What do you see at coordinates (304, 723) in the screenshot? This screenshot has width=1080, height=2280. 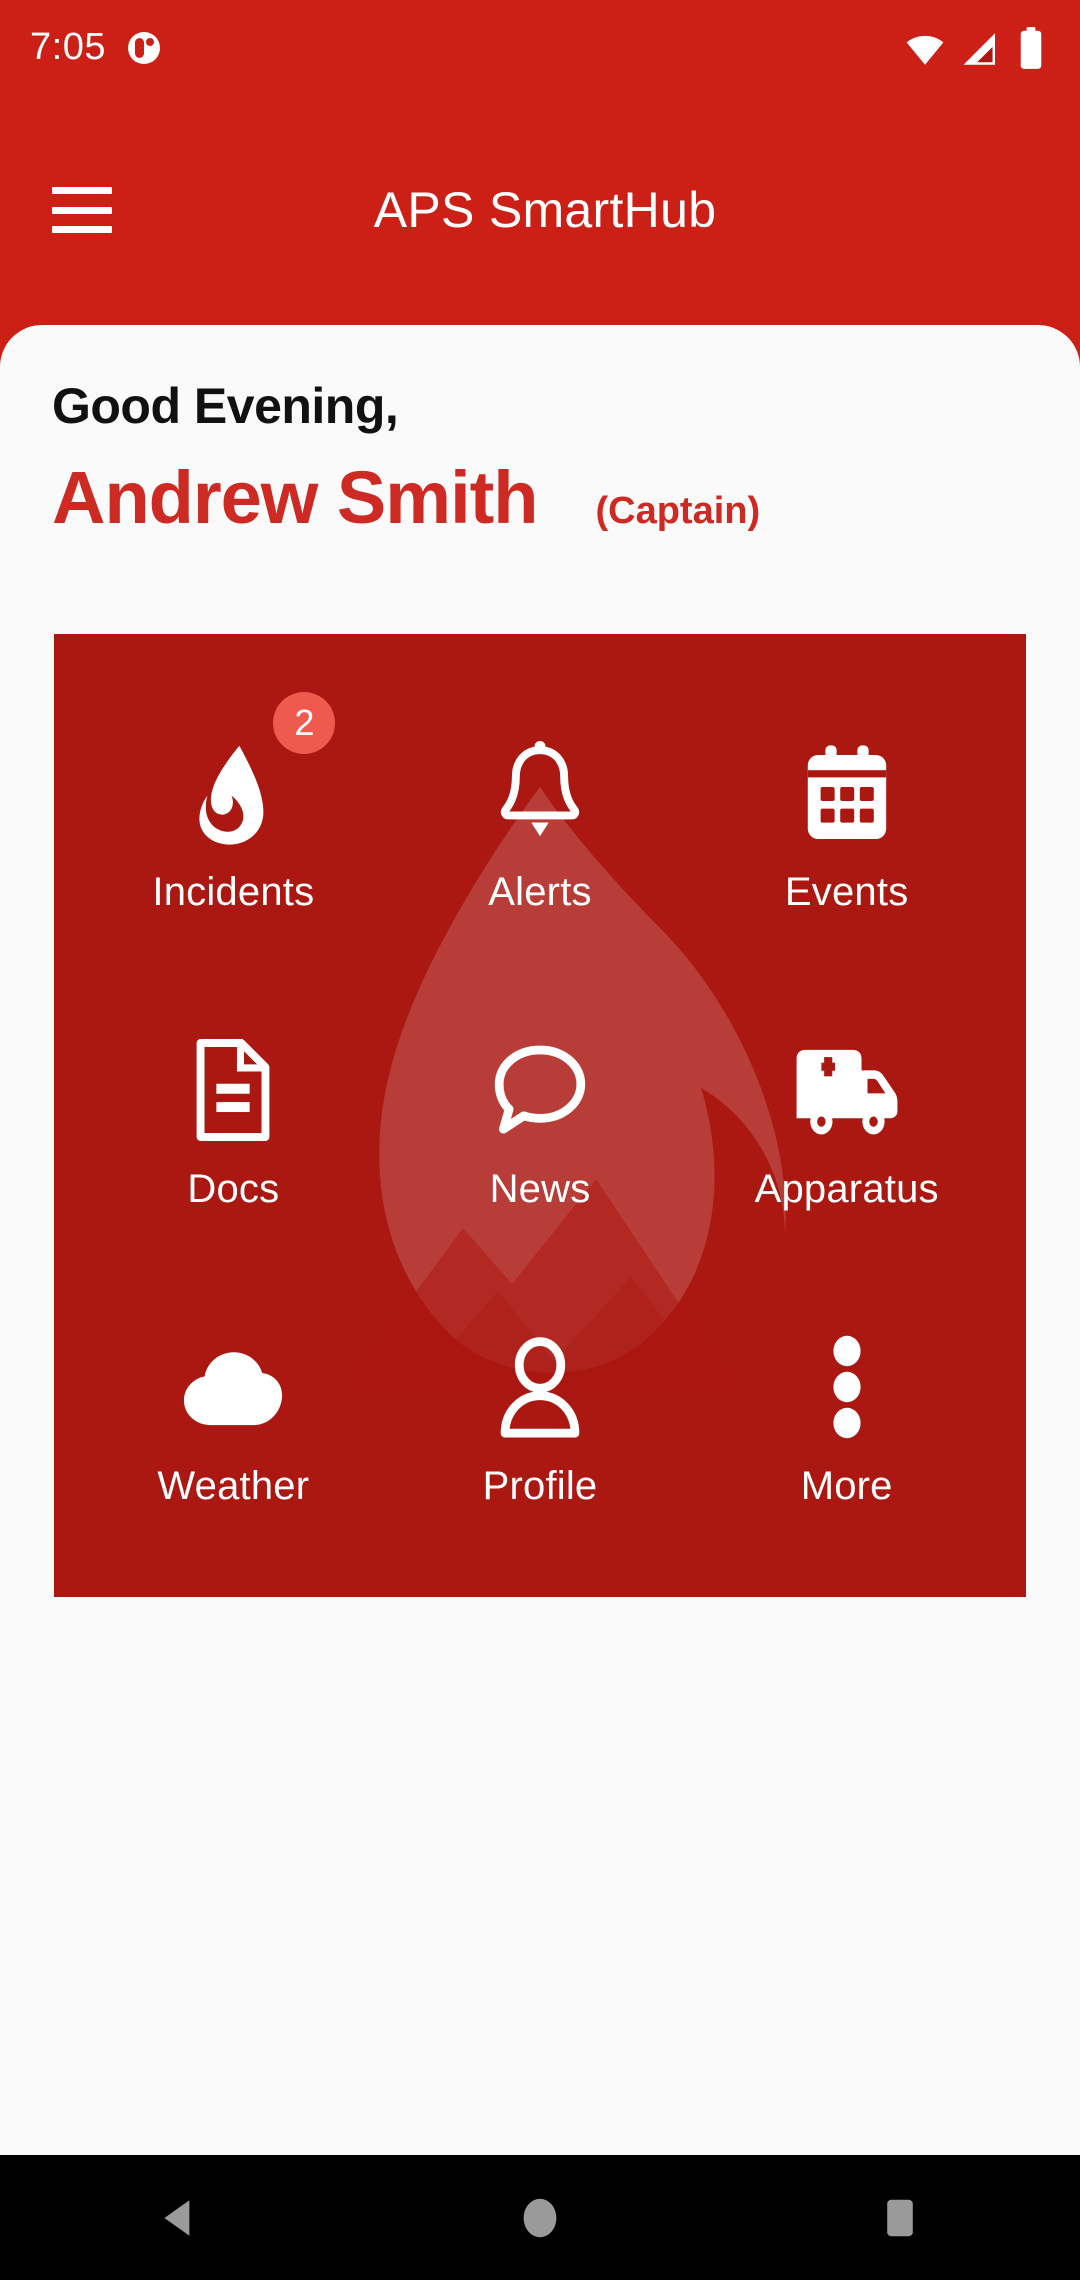 I see `badge-incidents: 2` at bounding box center [304, 723].